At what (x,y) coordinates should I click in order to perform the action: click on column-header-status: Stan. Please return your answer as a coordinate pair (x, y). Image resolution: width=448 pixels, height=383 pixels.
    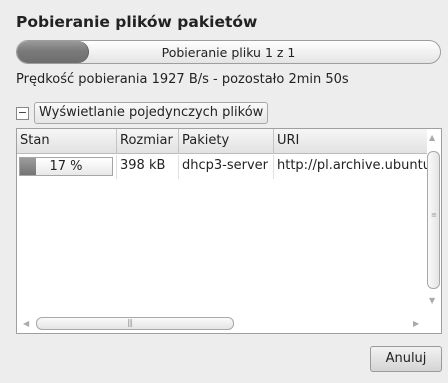
    Looking at the image, I should click on (67, 141).